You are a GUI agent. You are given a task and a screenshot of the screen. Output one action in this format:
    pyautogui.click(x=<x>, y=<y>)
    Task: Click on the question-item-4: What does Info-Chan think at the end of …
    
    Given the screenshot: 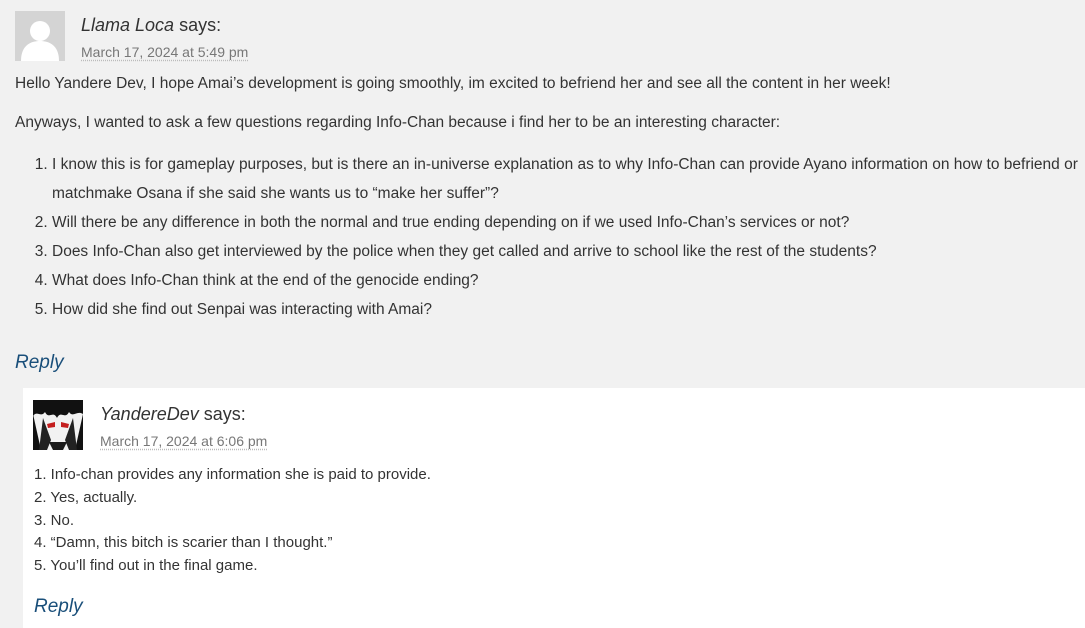 What is the action you would take?
    pyautogui.click(x=568, y=280)
    